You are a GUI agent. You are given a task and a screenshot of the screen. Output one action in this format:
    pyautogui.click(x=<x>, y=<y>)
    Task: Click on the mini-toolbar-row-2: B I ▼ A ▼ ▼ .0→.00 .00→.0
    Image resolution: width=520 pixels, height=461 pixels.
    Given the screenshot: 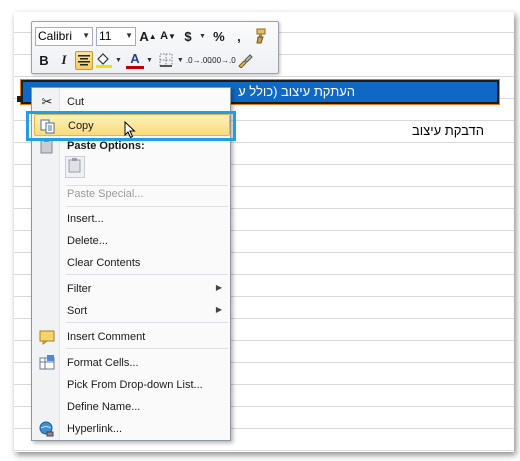 What is the action you would take?
    pyautogui.click(x=145, y=60)
    